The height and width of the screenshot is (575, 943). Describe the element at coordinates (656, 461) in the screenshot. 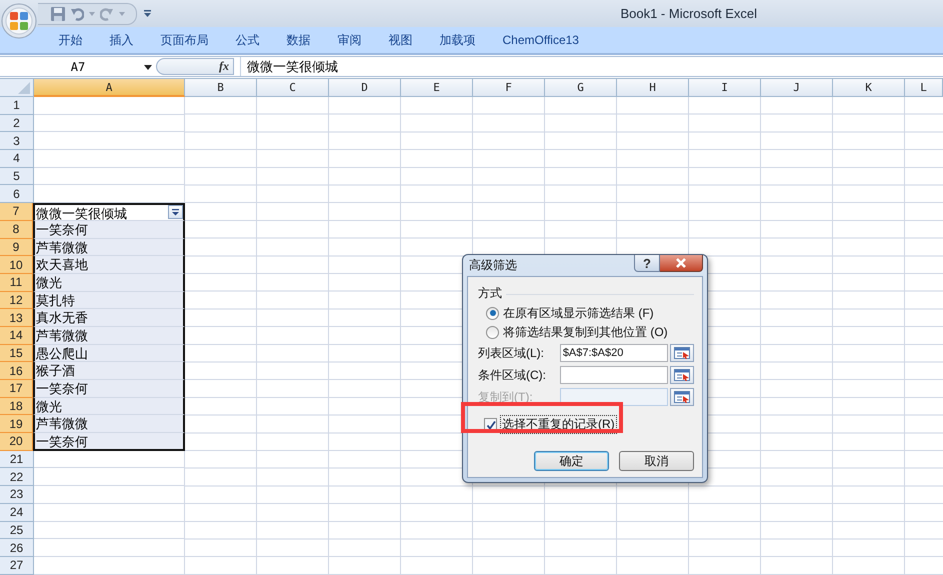

I see `cancel-button: 取消` at that location.